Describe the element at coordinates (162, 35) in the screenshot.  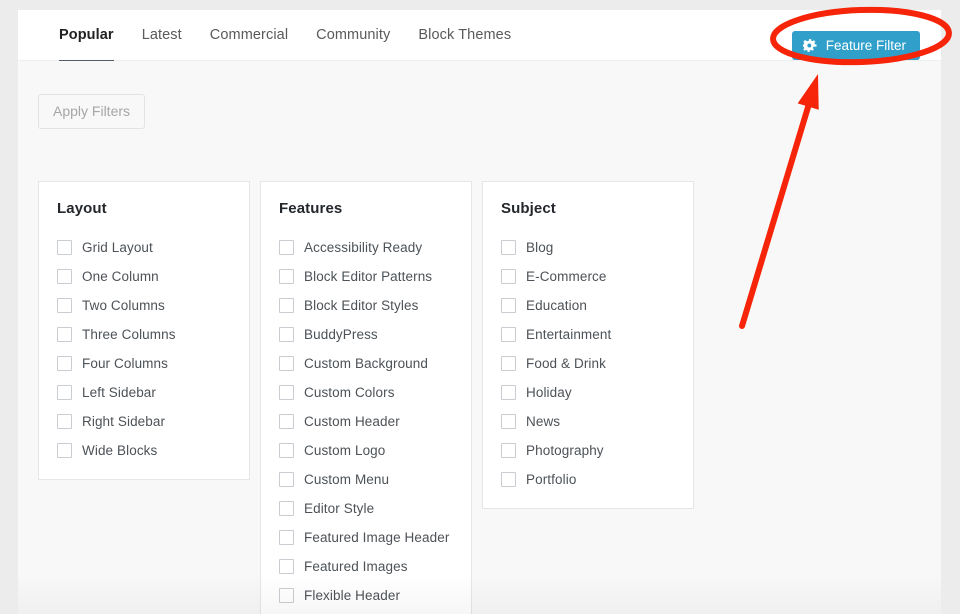
I see `tab-latest: Latest` at that location.